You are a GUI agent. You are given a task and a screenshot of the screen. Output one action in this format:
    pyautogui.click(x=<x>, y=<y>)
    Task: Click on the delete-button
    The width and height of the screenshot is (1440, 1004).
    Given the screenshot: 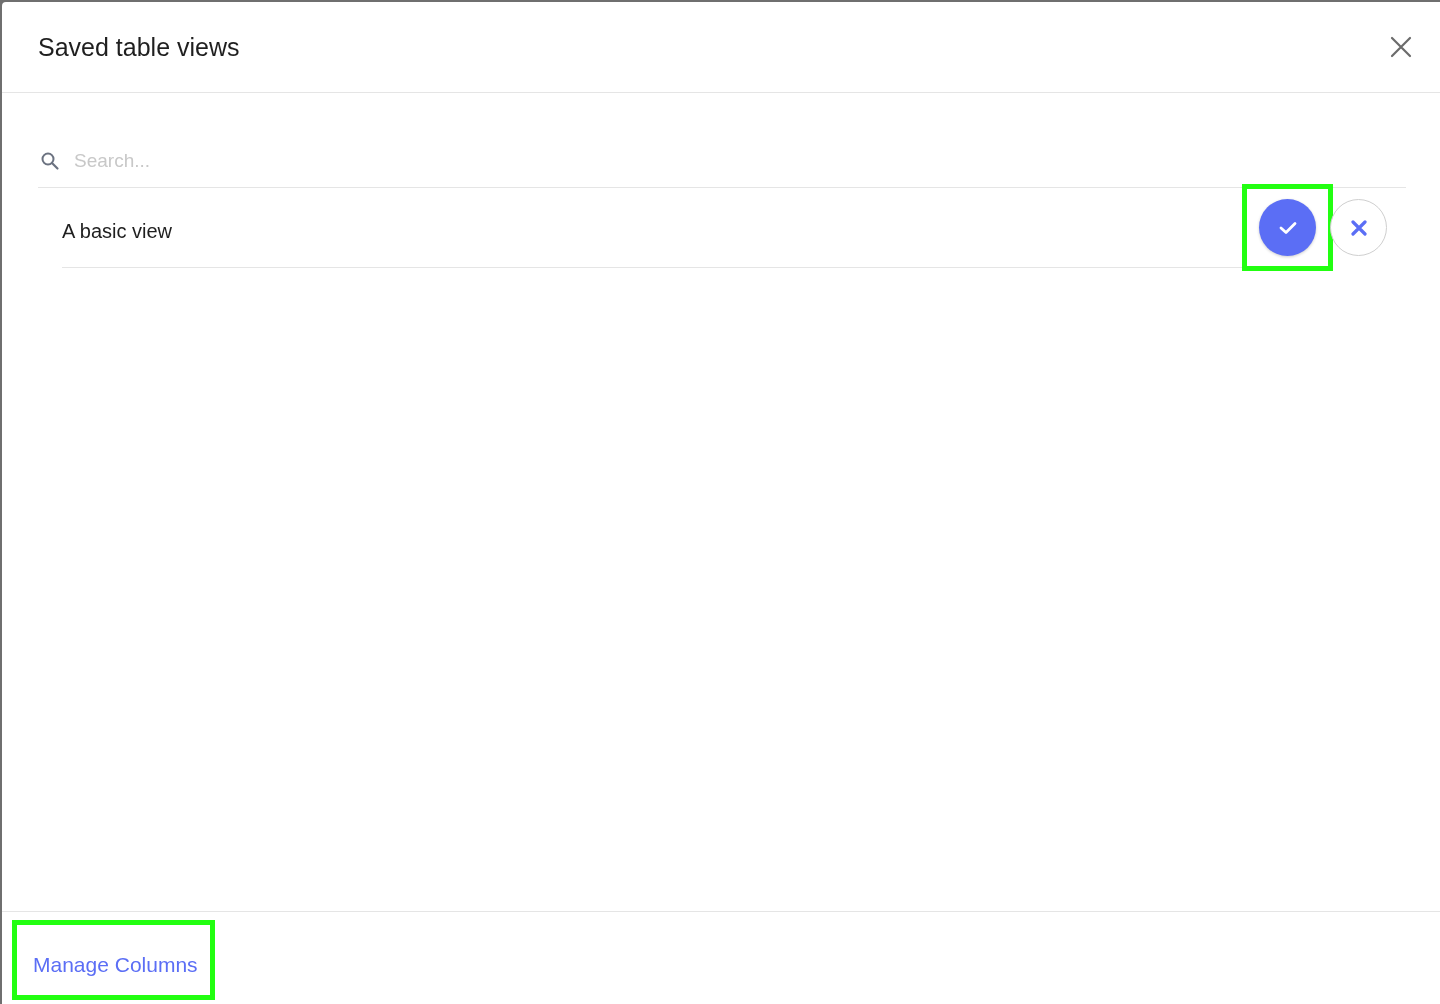 What is the action you would take?
    pyautogui.click(x=1358, y=227)
    